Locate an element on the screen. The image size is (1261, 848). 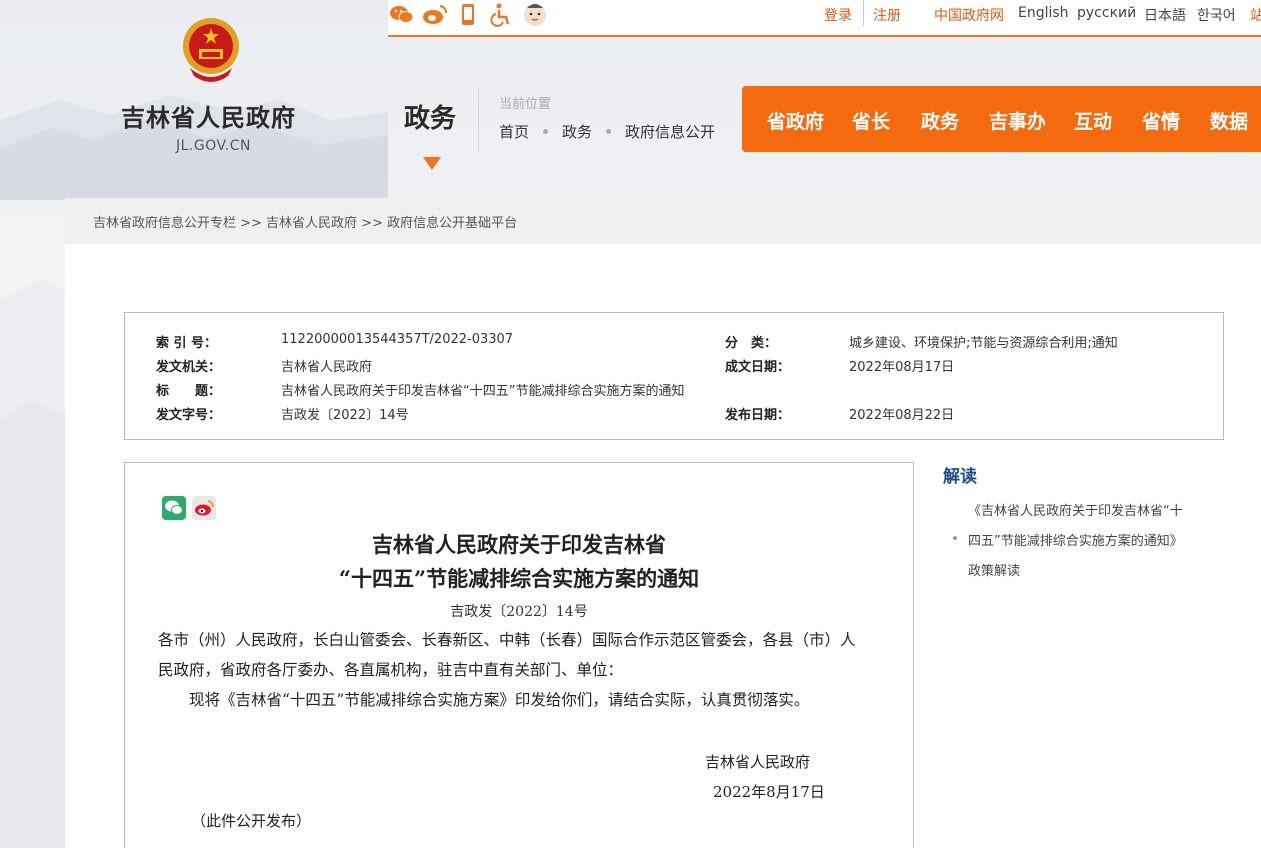
meta-title-label: 标 题： is located at coordinates (189, 391).